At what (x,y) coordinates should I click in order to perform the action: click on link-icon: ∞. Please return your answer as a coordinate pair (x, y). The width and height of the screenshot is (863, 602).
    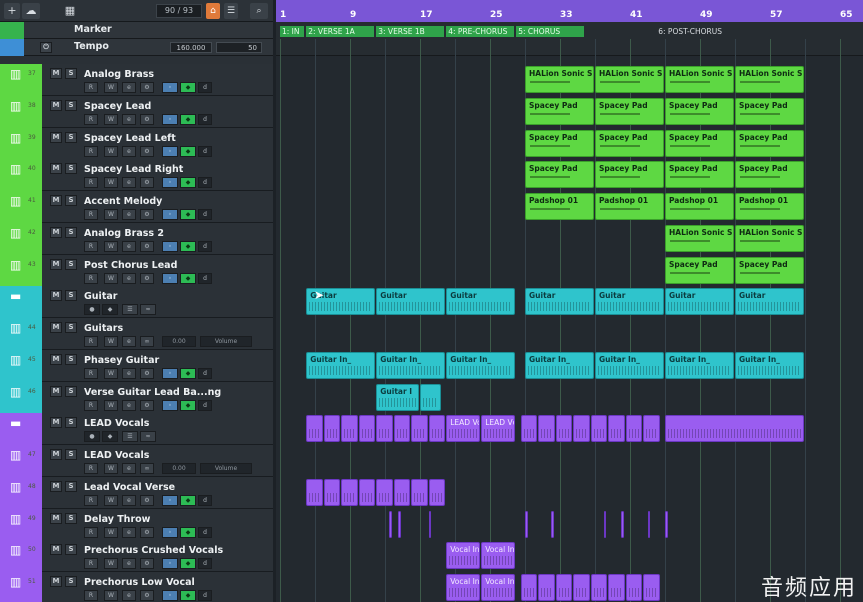
    Looking at the image, I should click on (147, 341).